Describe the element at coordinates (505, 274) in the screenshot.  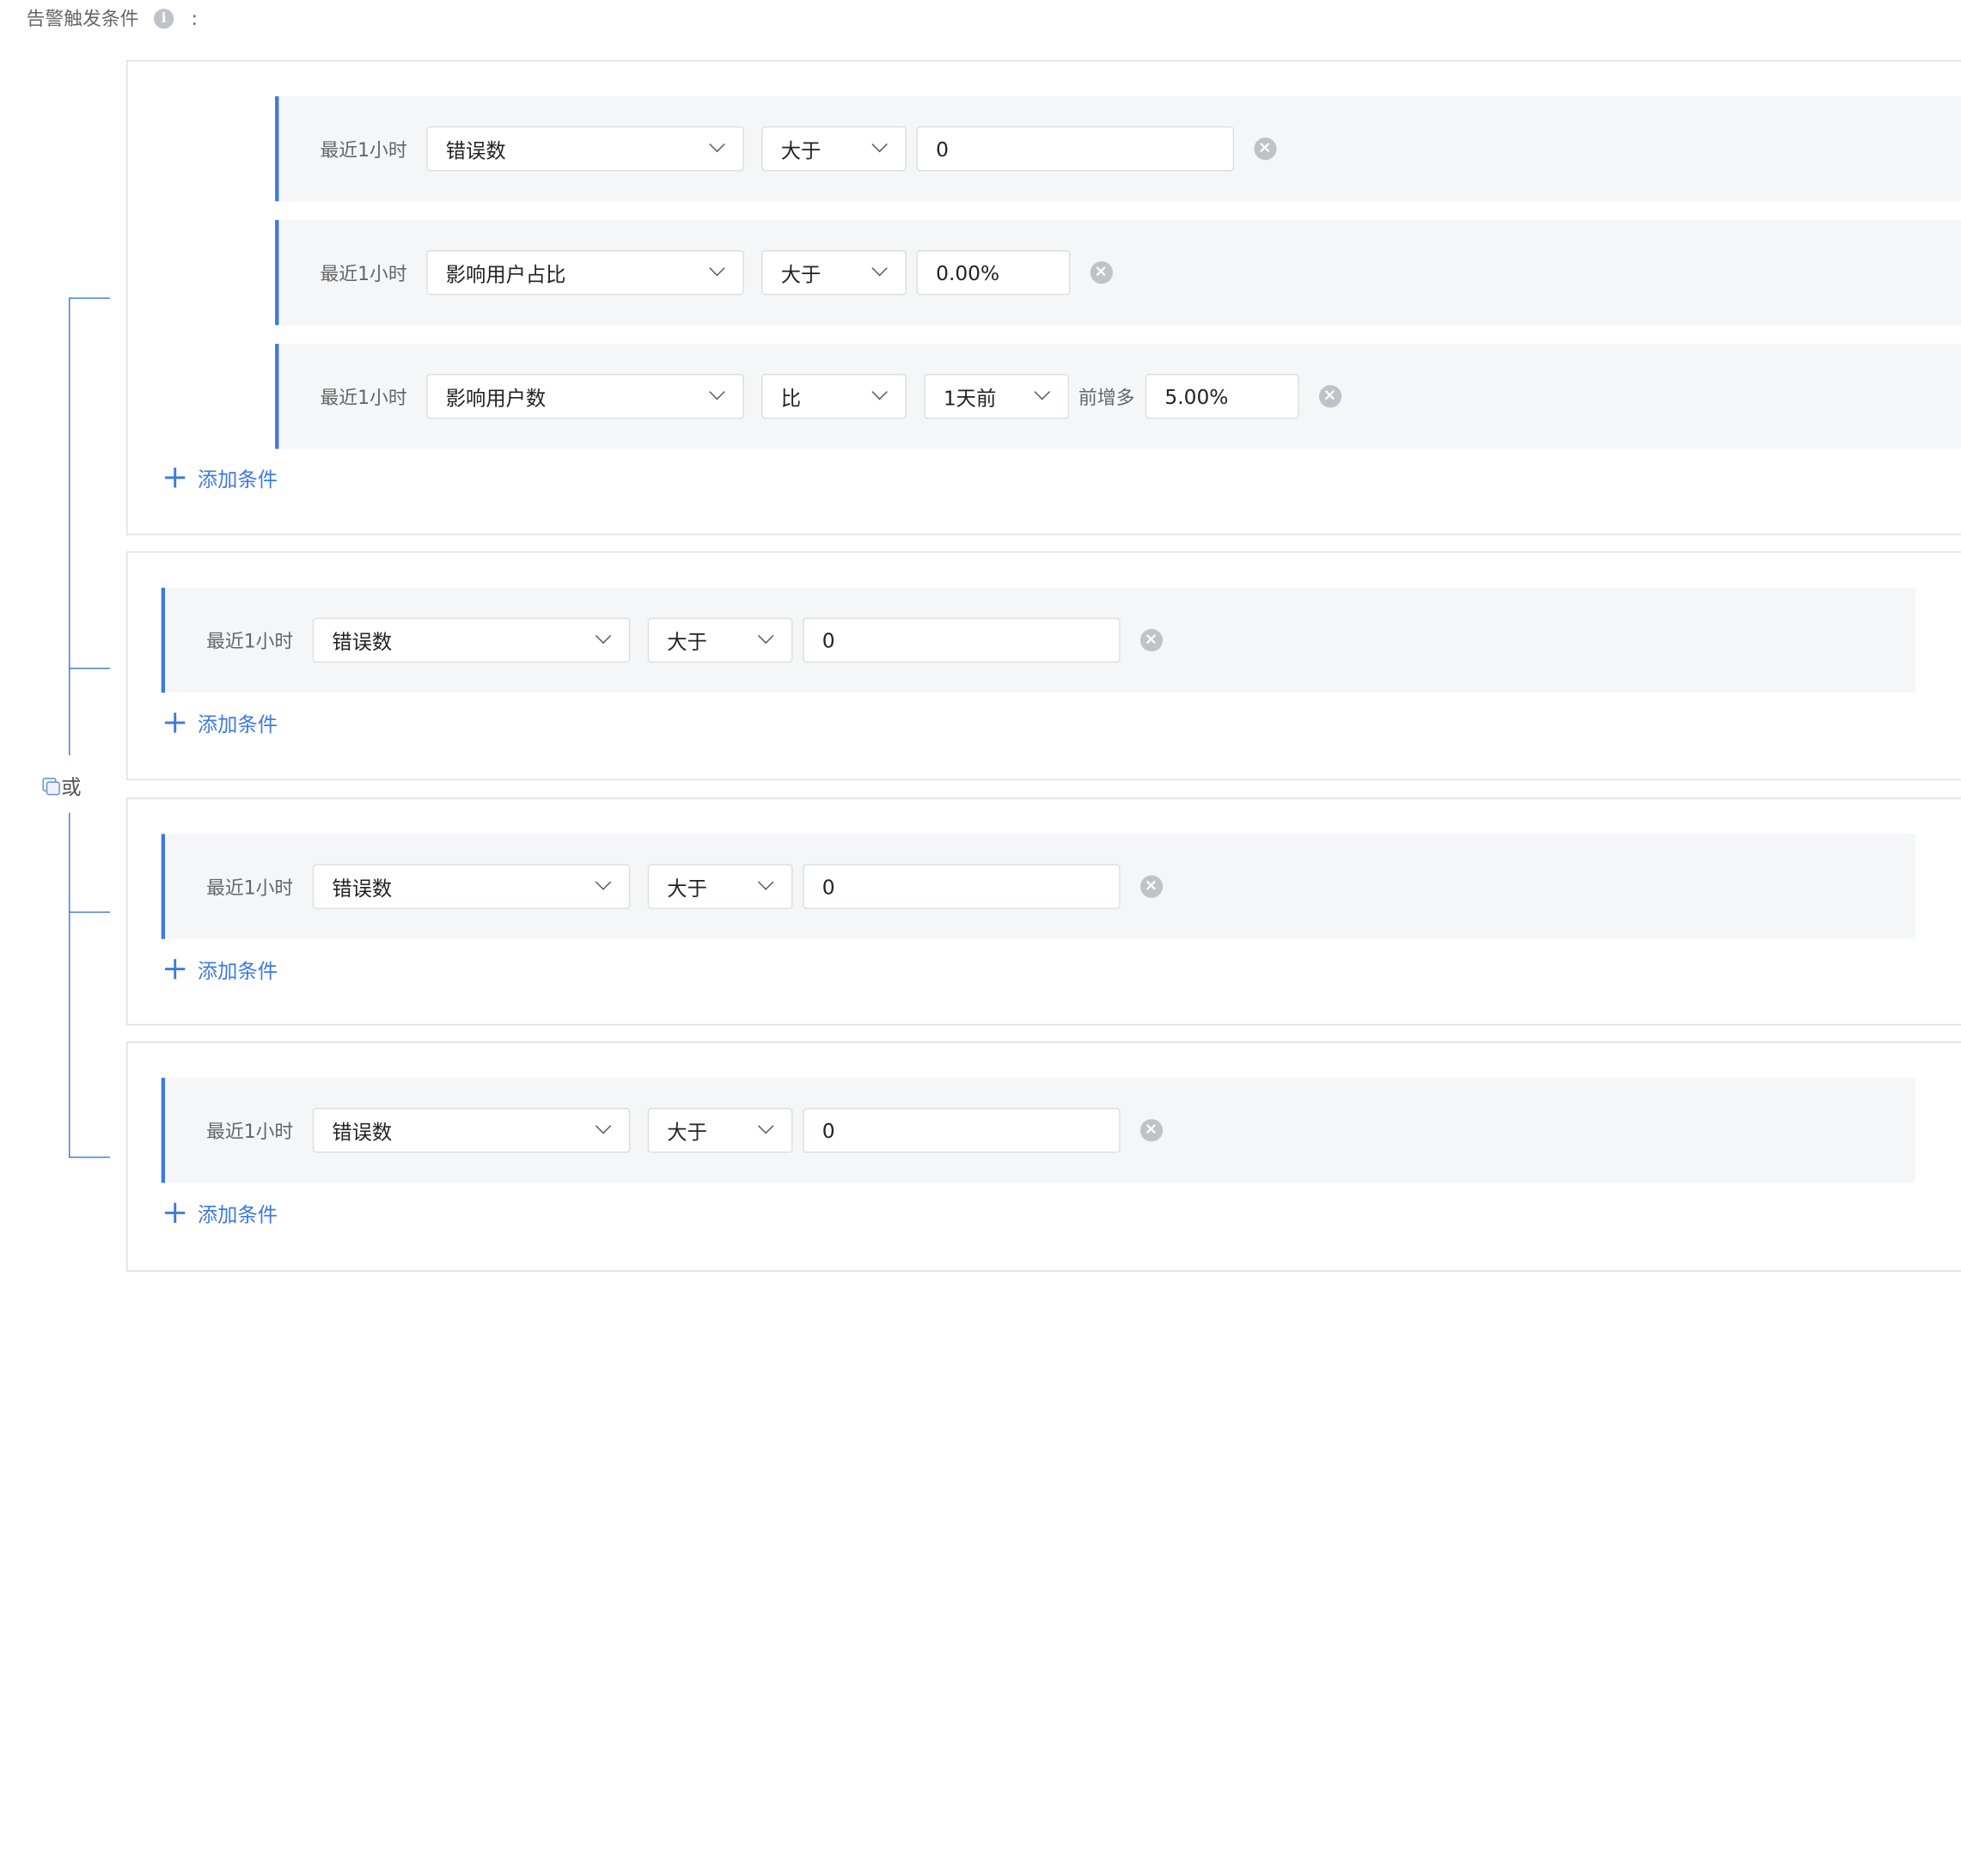
I see `metric-value: 影响用户占比` at that location.